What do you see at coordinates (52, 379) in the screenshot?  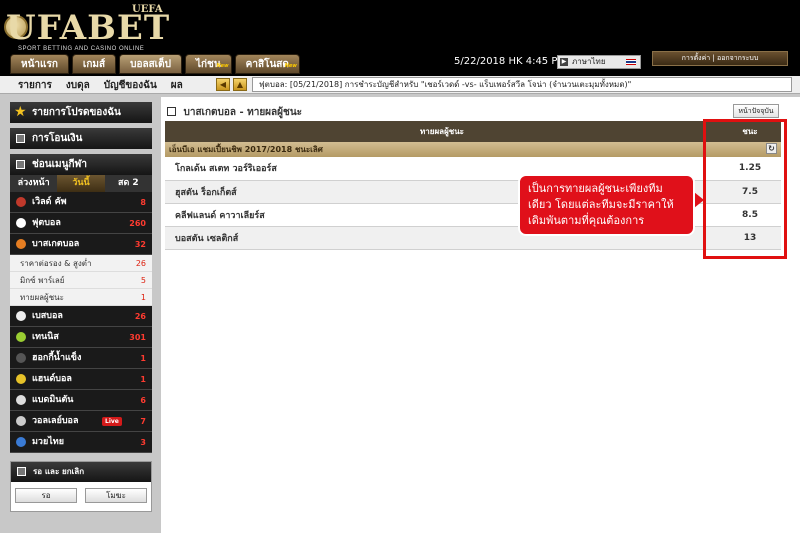 I see `sport-label: แฮนด์บอล` at bounding box center [52, 379].